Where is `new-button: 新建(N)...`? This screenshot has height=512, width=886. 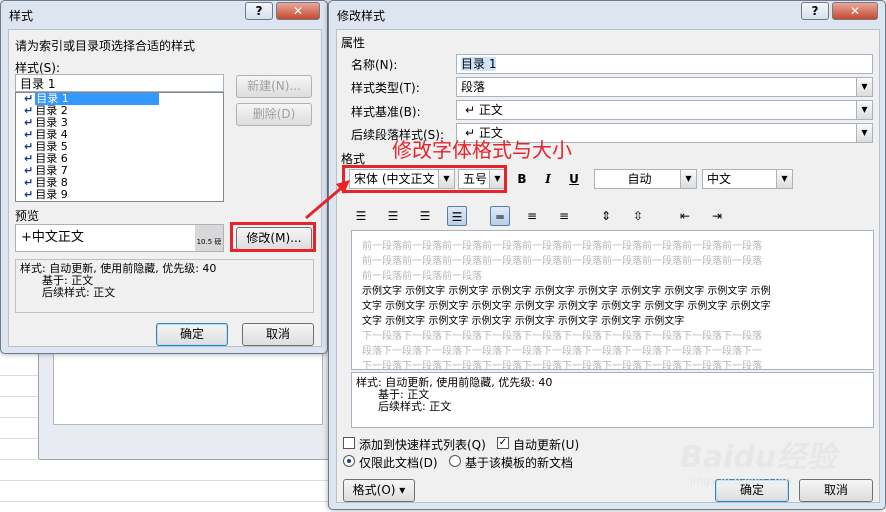 new-button: 新建(N)... is located at coordinates (274, 86).